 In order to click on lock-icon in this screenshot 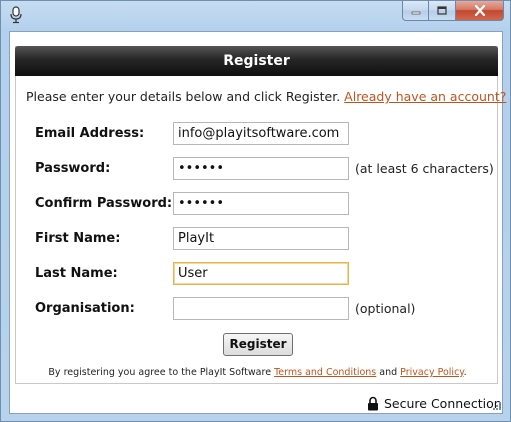, I will do `click(373, 403)`.